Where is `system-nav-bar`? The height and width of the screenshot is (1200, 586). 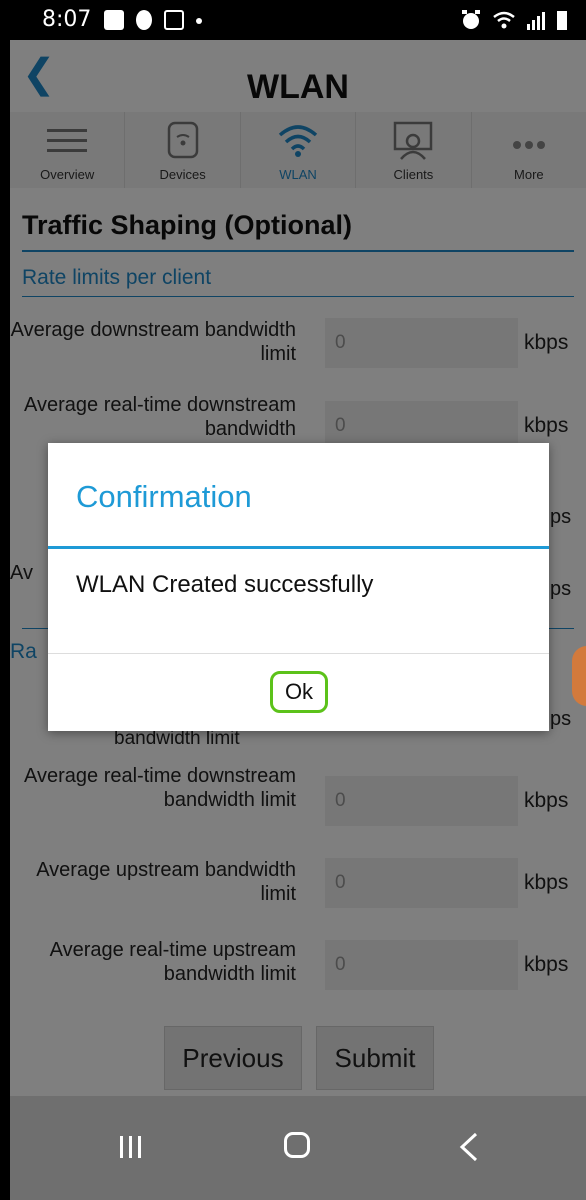
system-nav-bar is located at coordinates (298, 1148).